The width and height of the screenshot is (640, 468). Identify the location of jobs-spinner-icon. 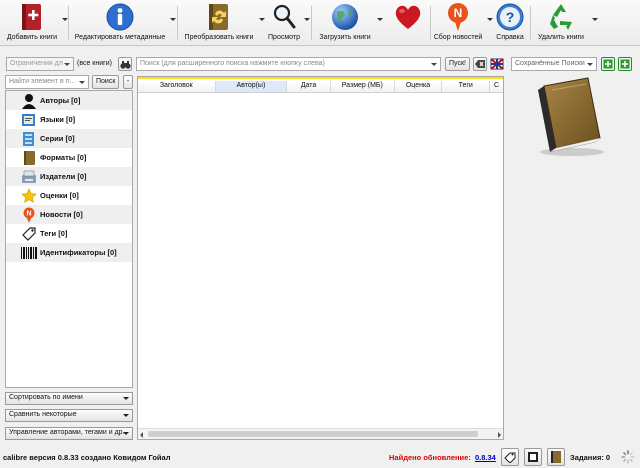
(628, 457).